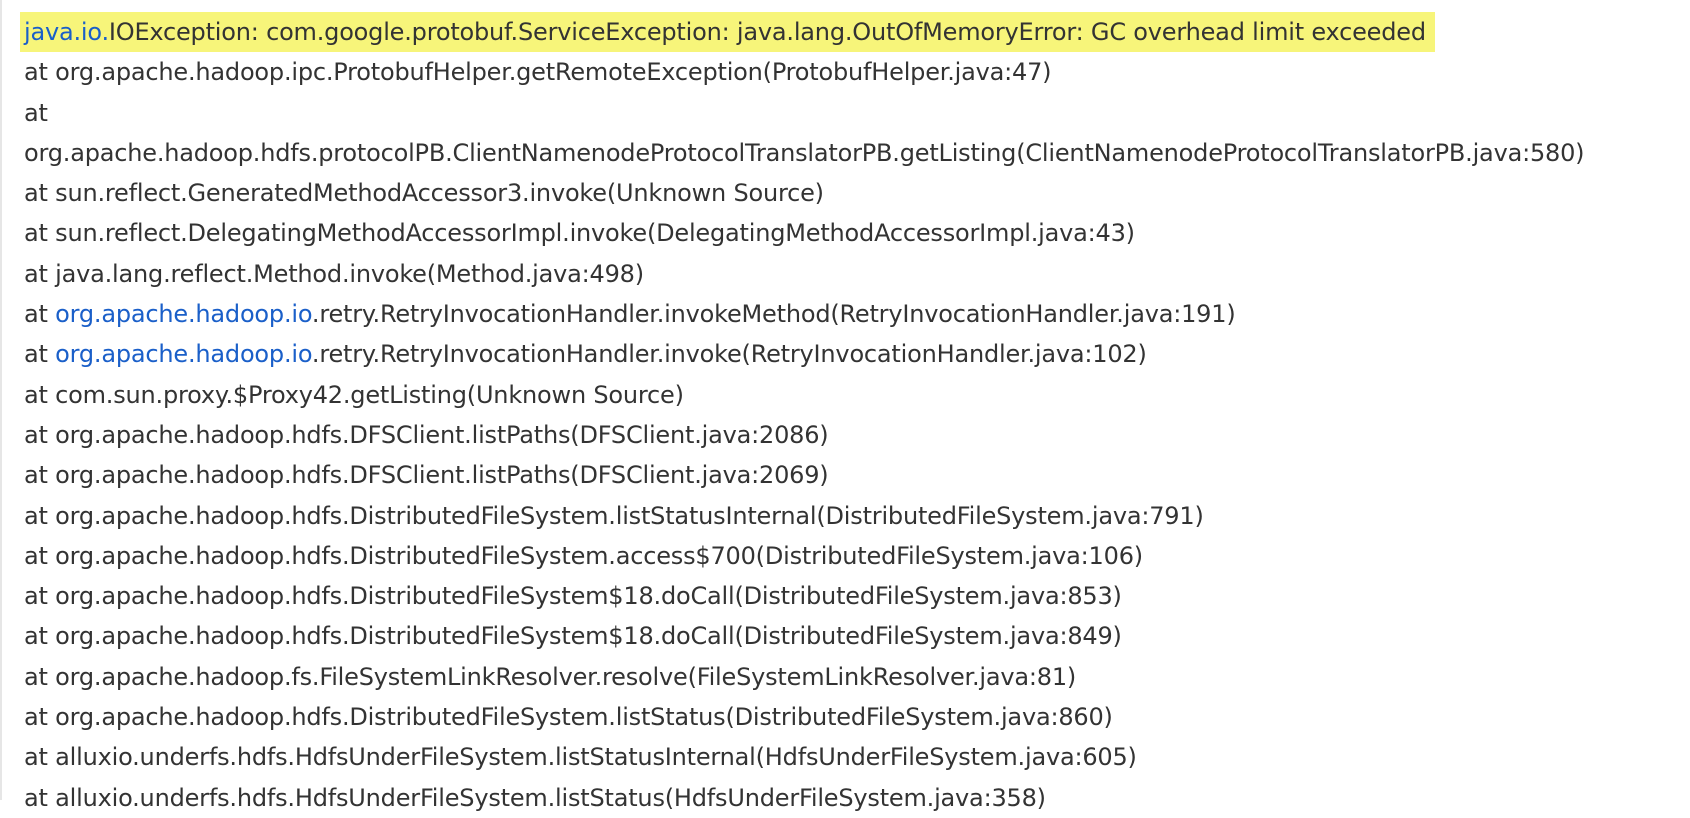 This screenshot has height=818, width=1690. What do you see at coordinates (36, 112) in the screenshot?
I see `stack-frame: at` at bounding box center [36, 112].